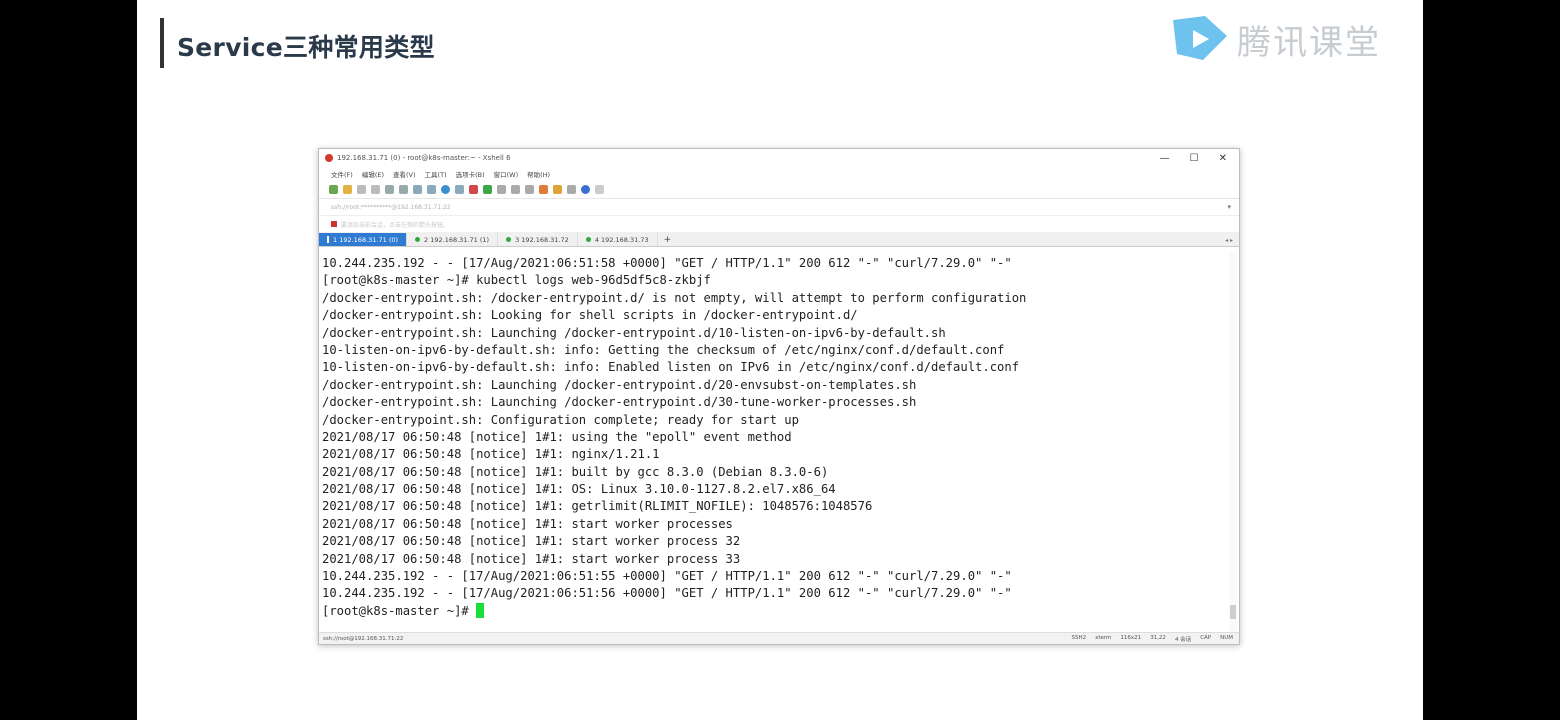 The width and height of the screenshot is (1560, 720). Describe the element at coordinates (1200, 38) in the screenshot. I see `play-logo-icon` at that location.